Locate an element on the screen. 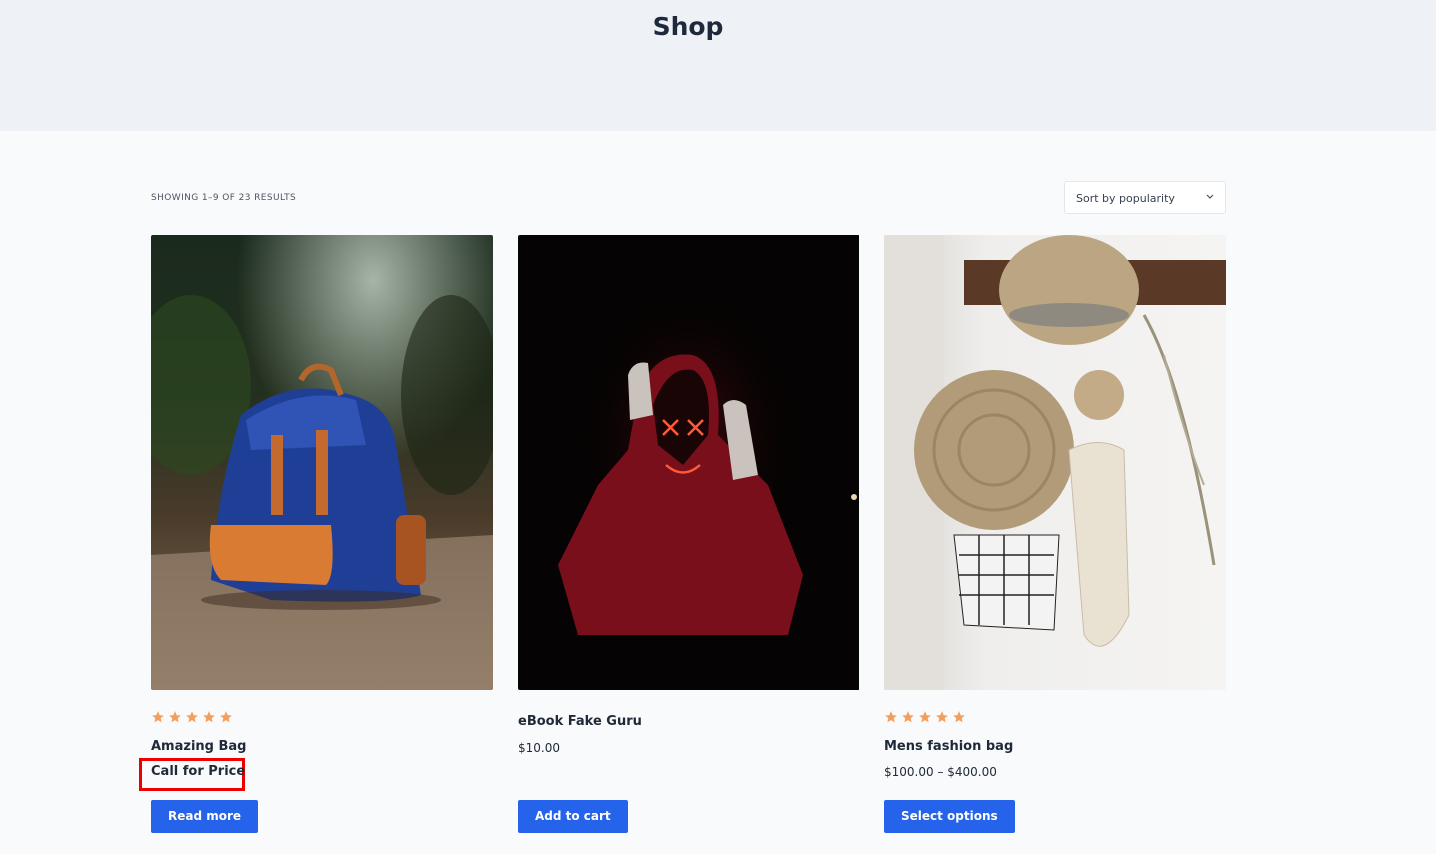  sort-select-value: Sort by popularity is located at coordinates (1125, 198).